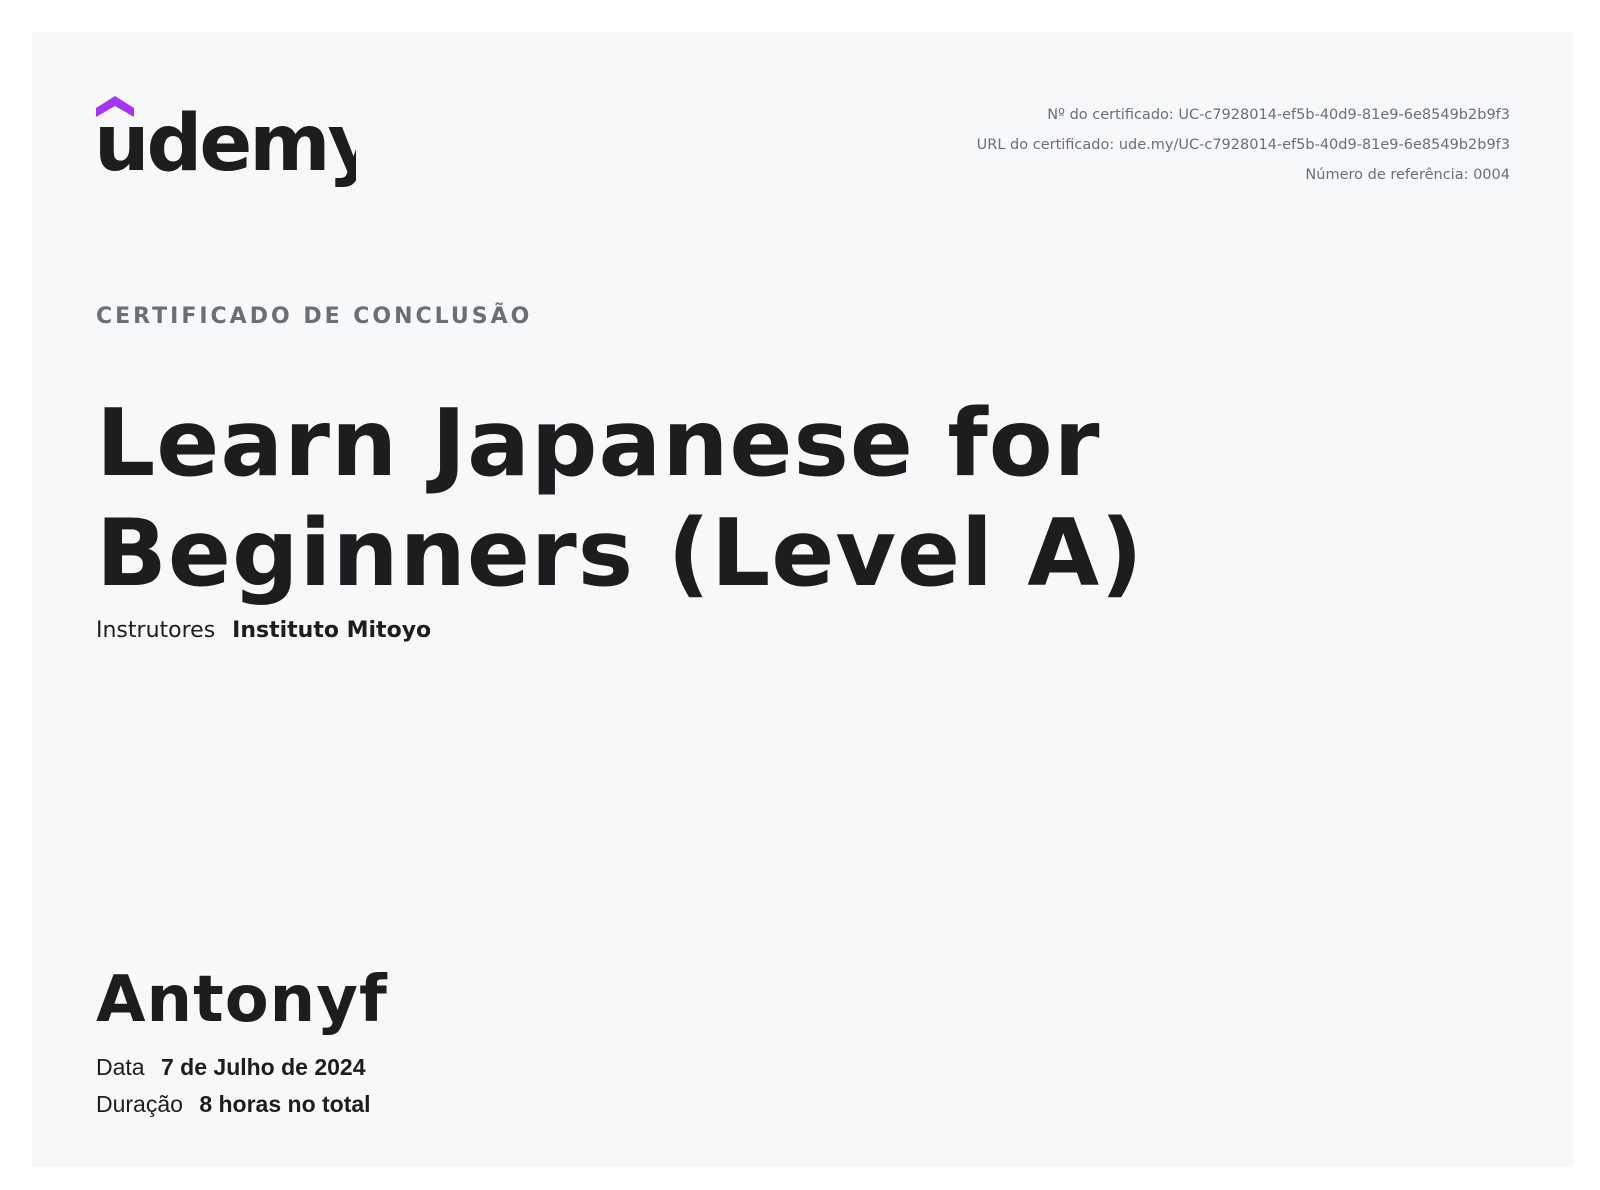 The height and width of the screenshot is (1190, 1600). I want to click on date-line: Data 7 de Julho de 2024, so click(231, 1067).